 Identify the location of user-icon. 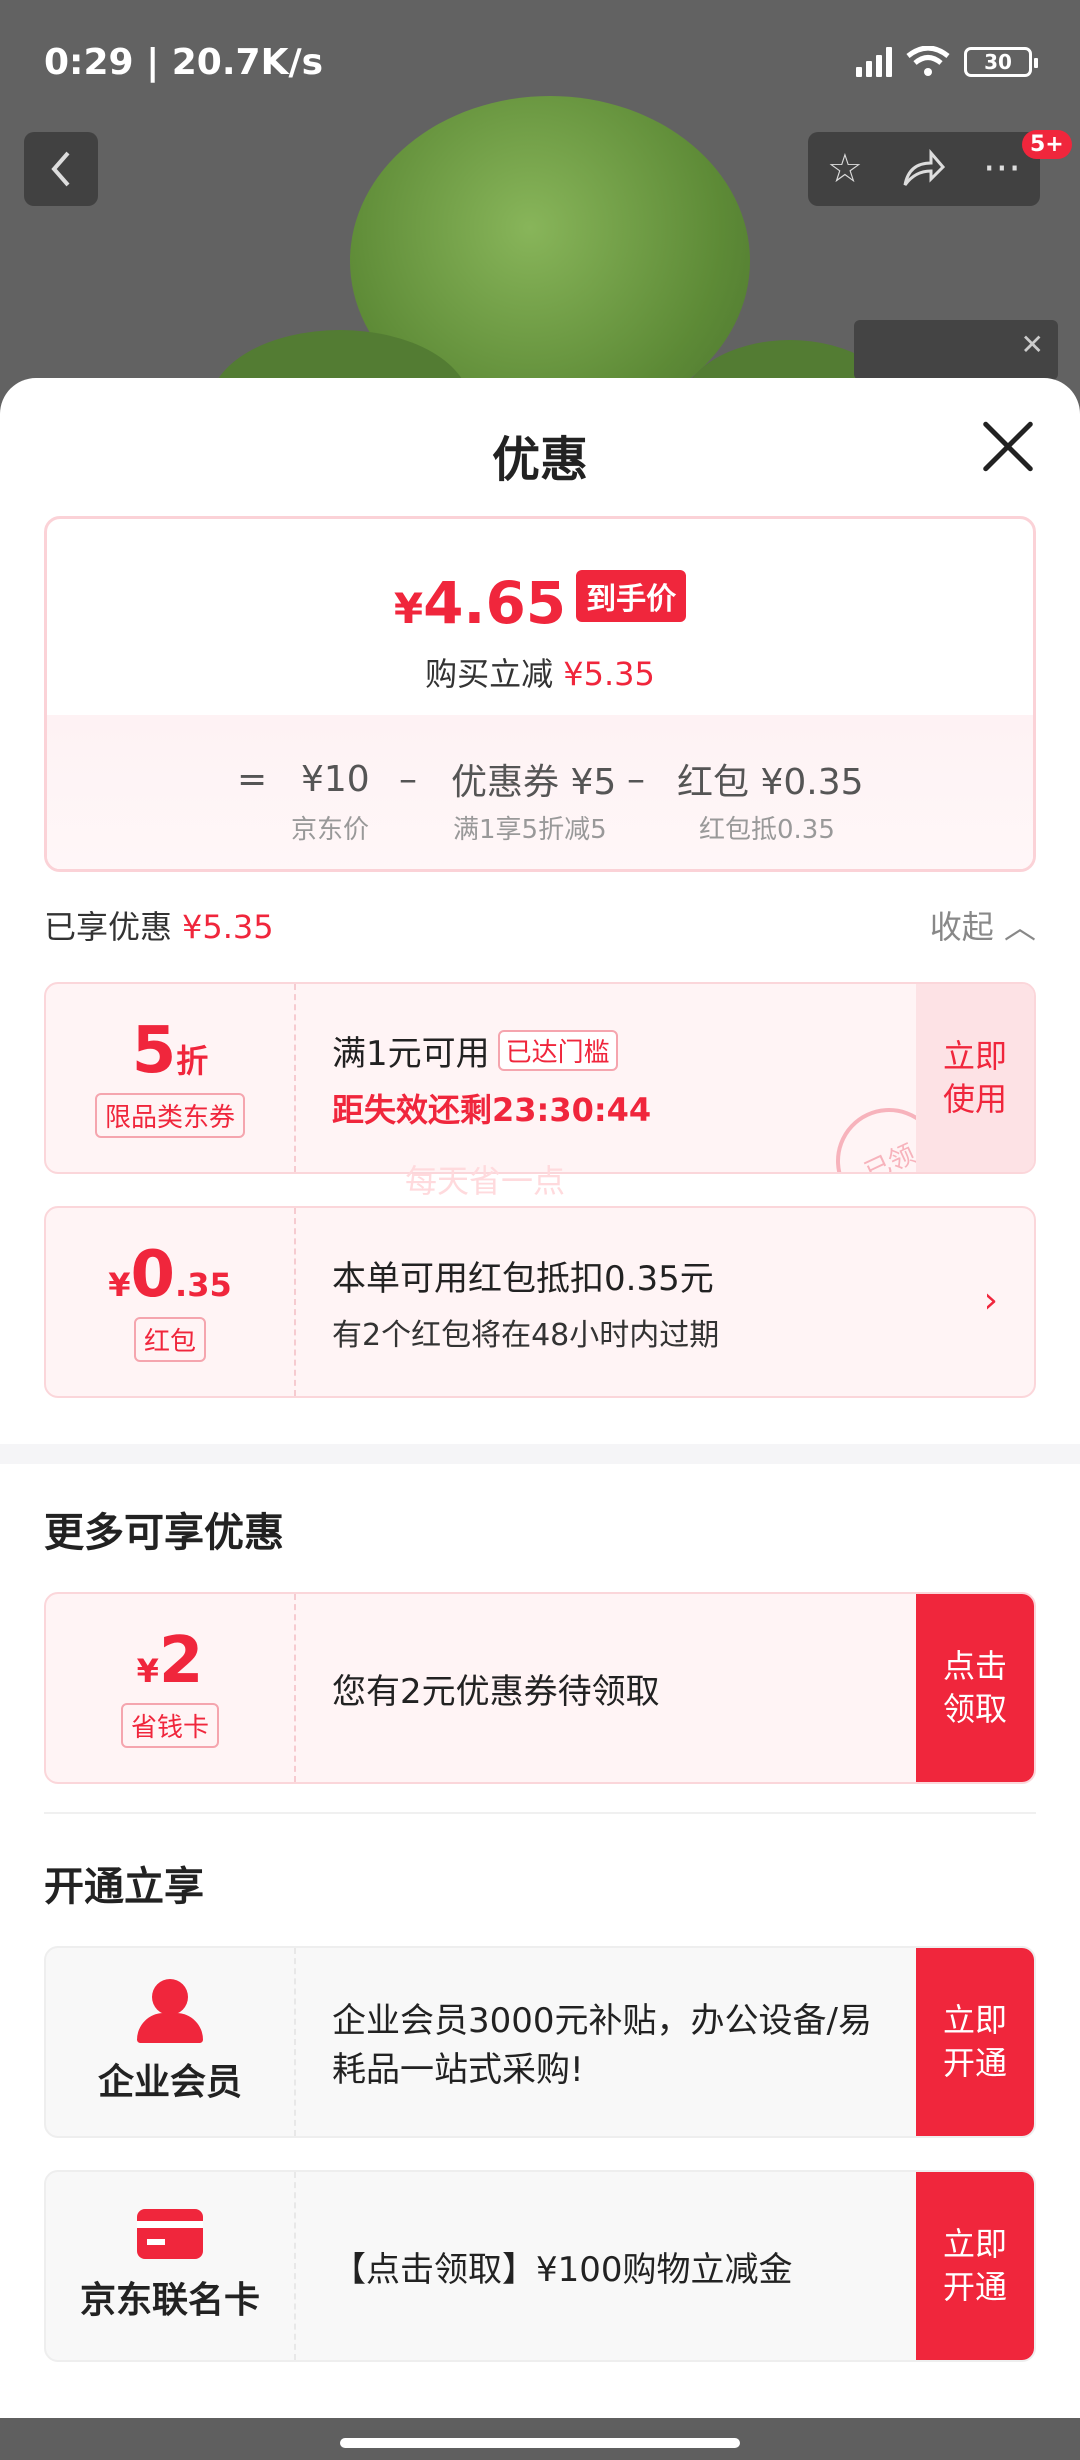
(170, 2011).